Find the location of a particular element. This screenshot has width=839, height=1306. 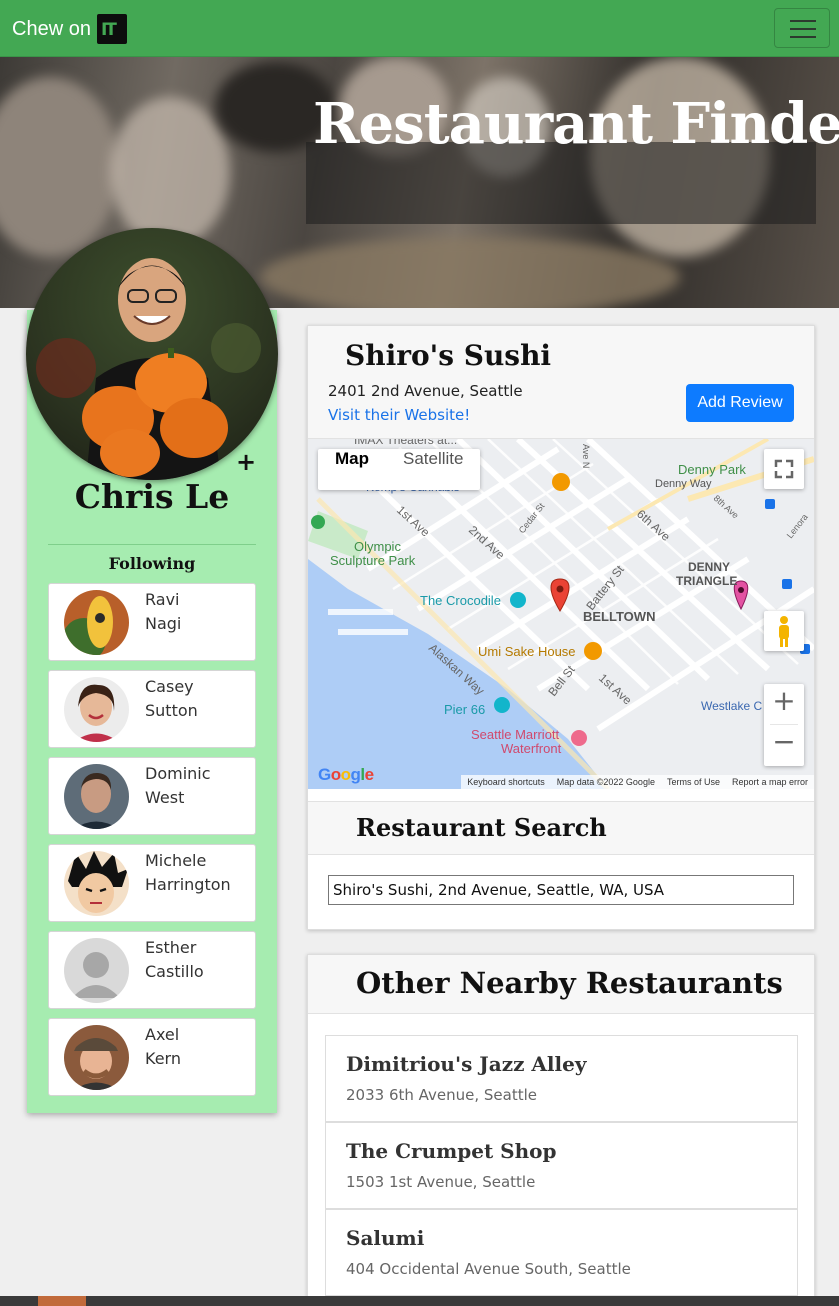

fullscreen-icon is located at coordinates (784, 469).